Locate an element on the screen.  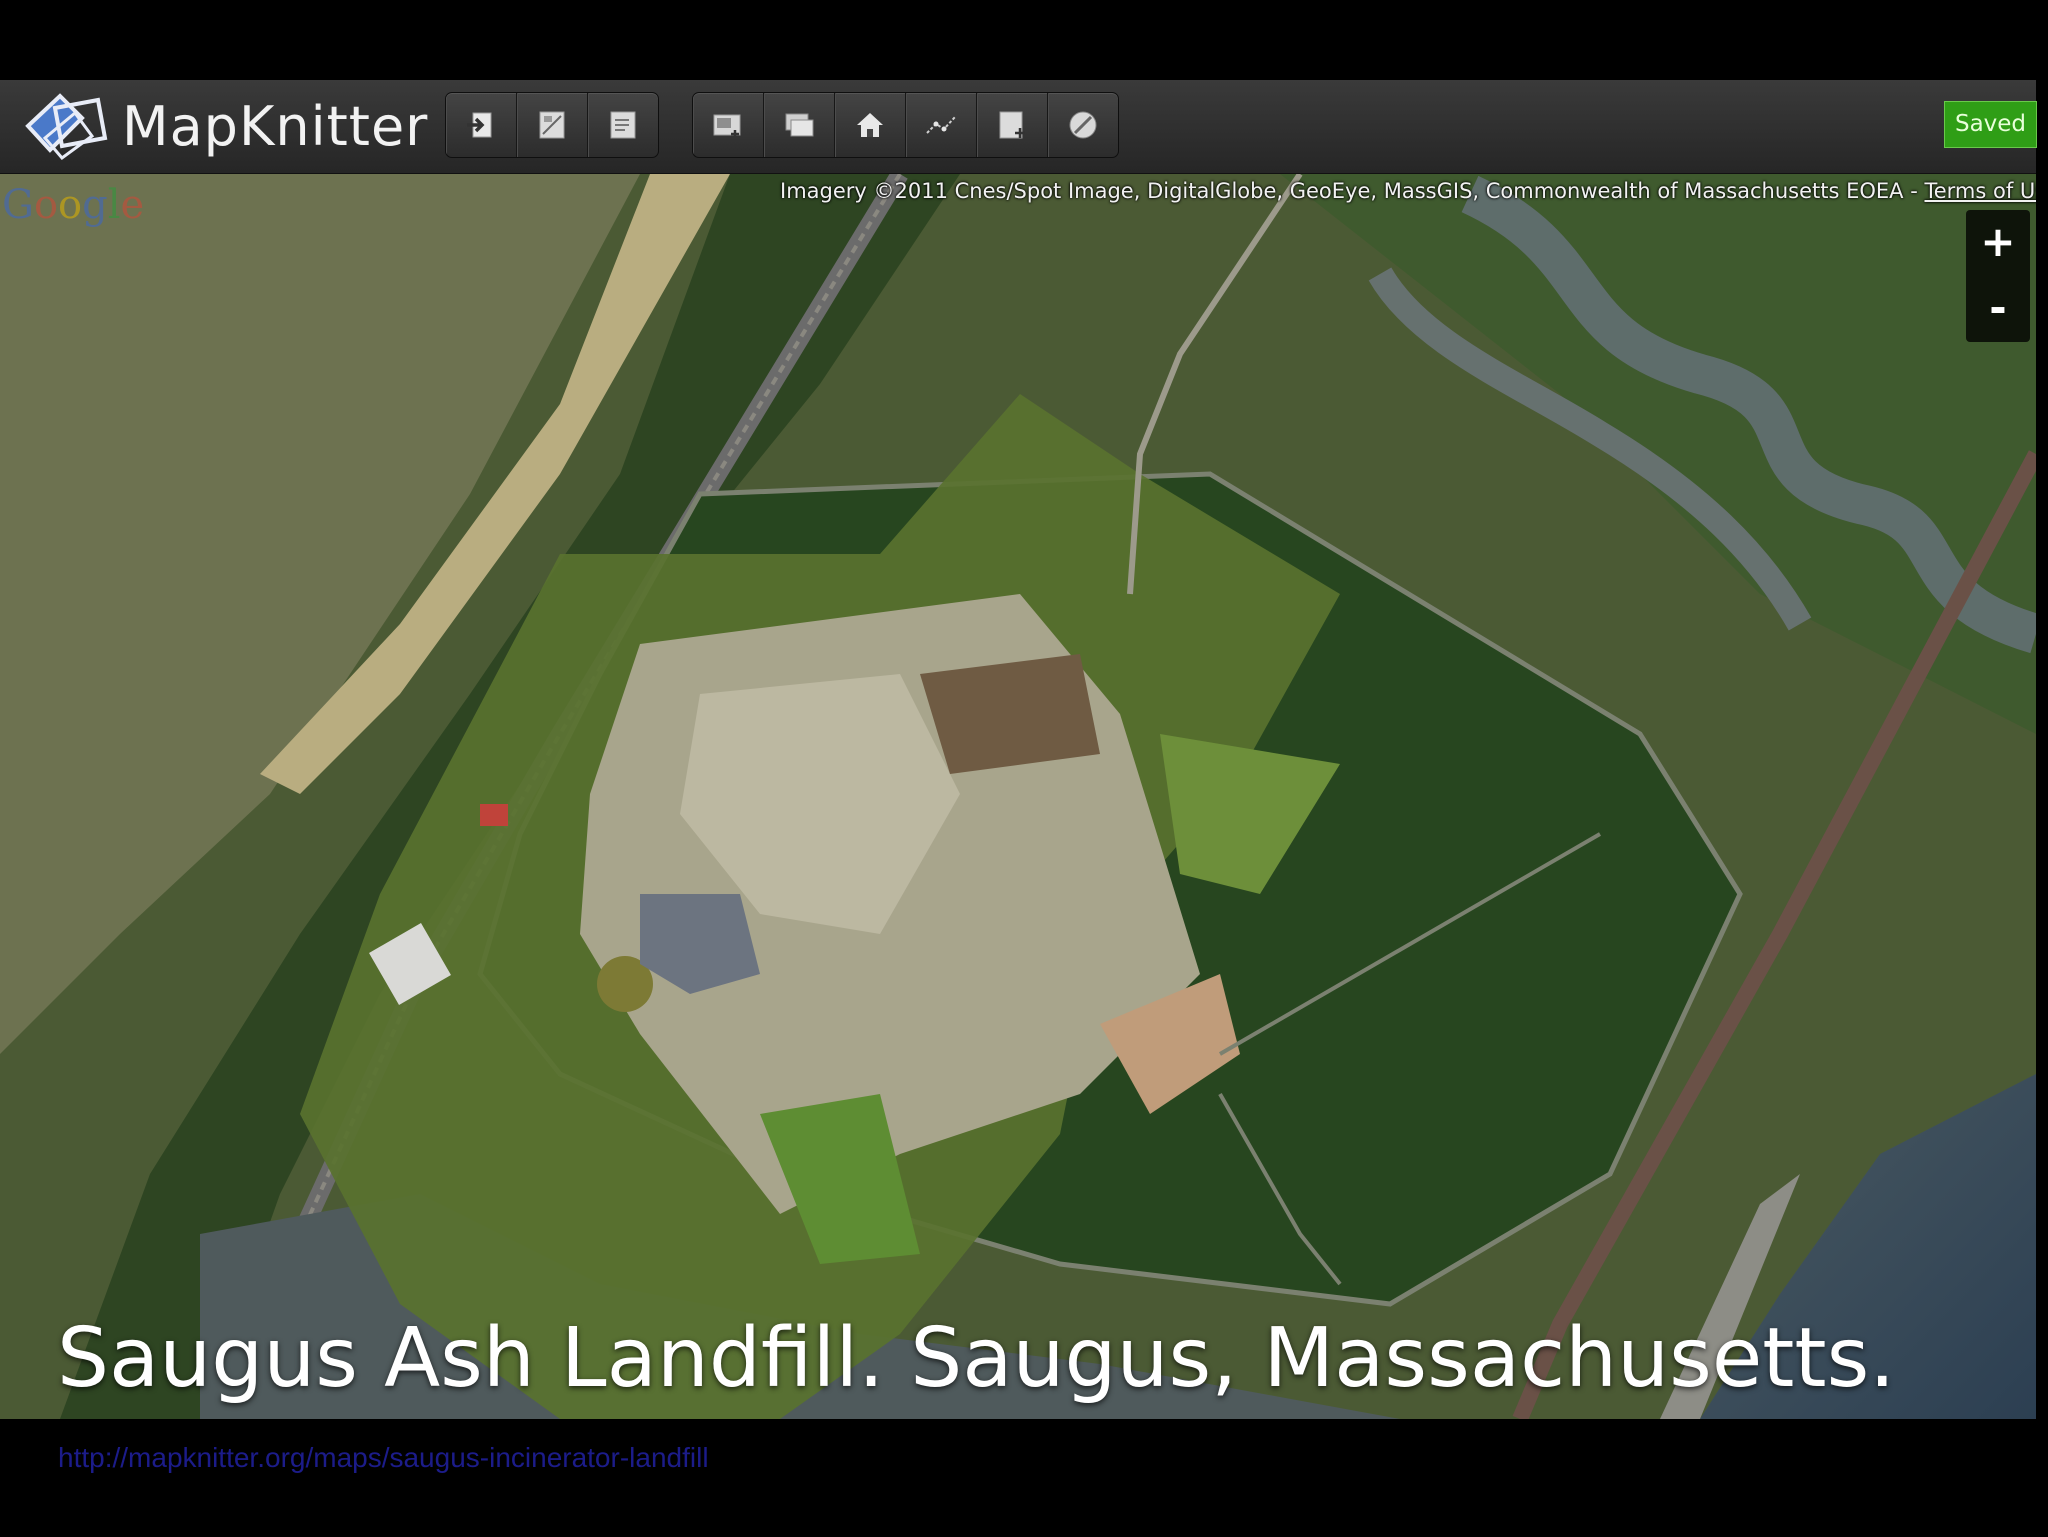
image-edit-icon is located at coordinates (552, 125).